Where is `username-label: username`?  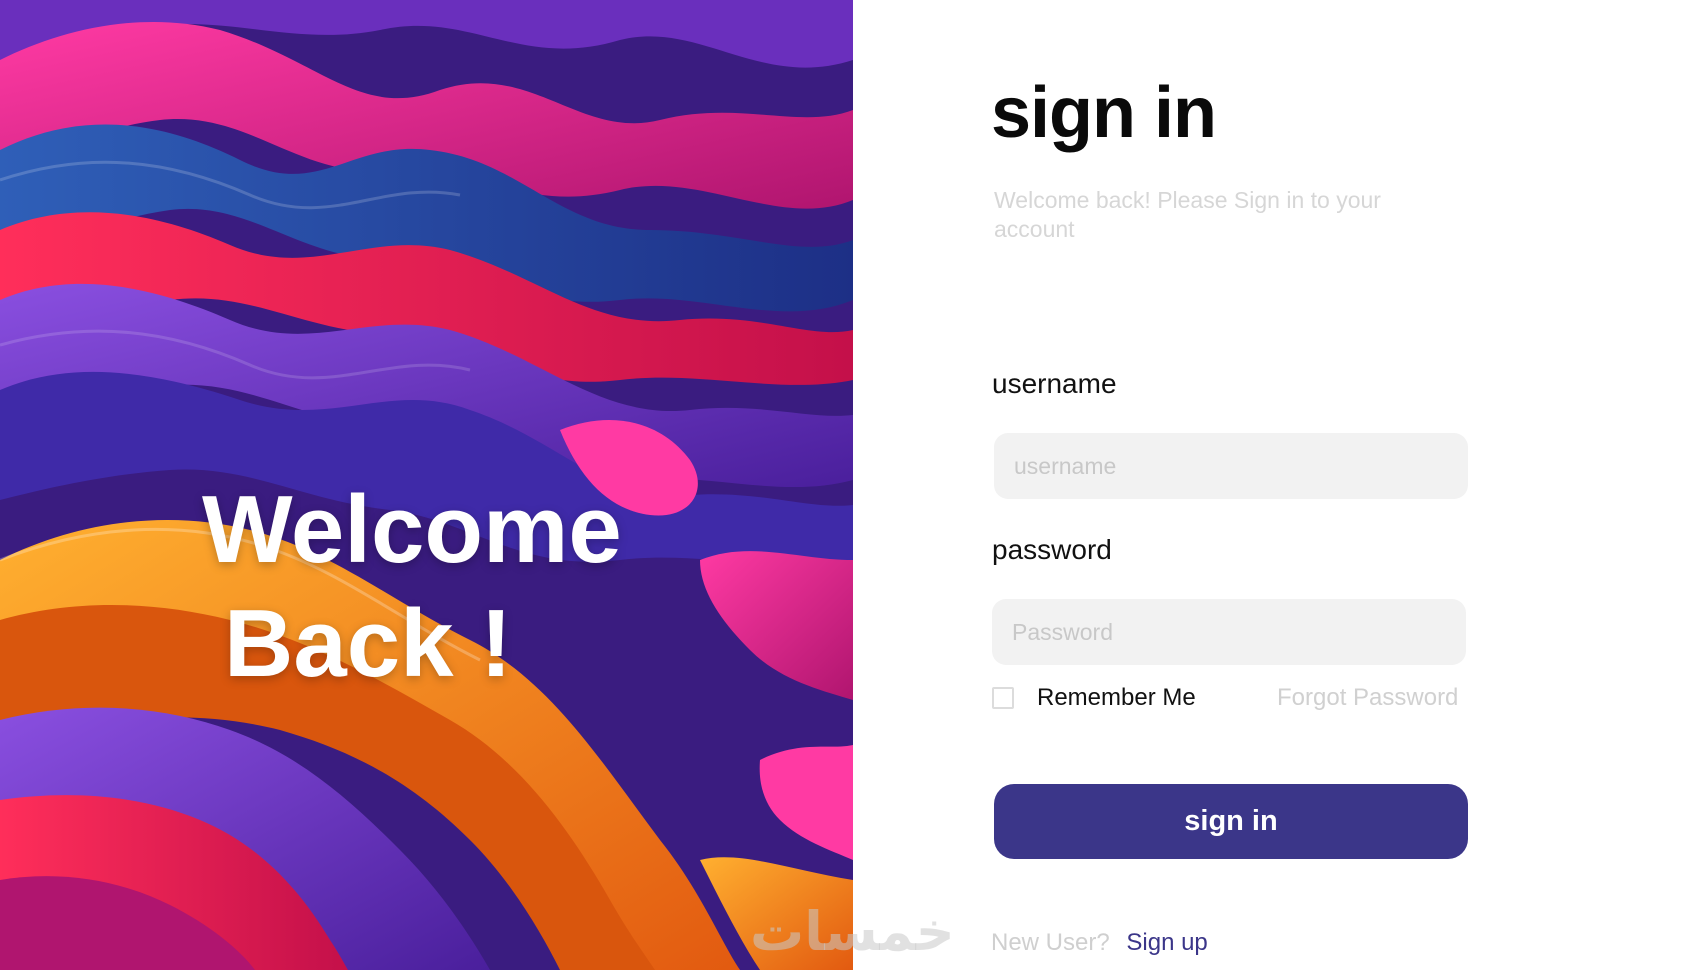 username-label: username is located at coordinates (1054, 383).